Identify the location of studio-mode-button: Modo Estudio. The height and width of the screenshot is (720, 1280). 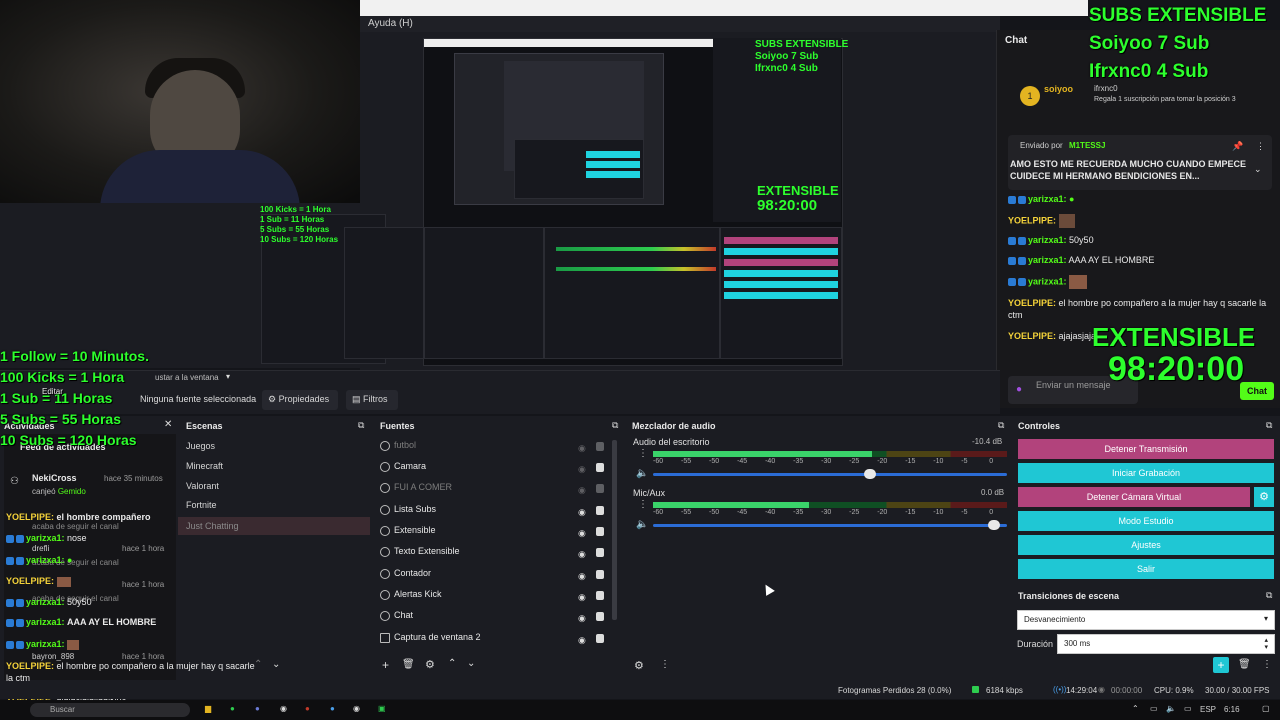
(1146, 521).